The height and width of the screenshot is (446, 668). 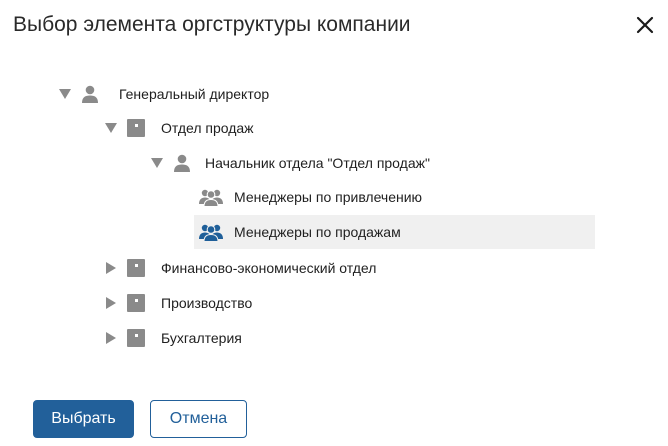 I want to click on select-button: Выбрать, so click(x=83, y=419).